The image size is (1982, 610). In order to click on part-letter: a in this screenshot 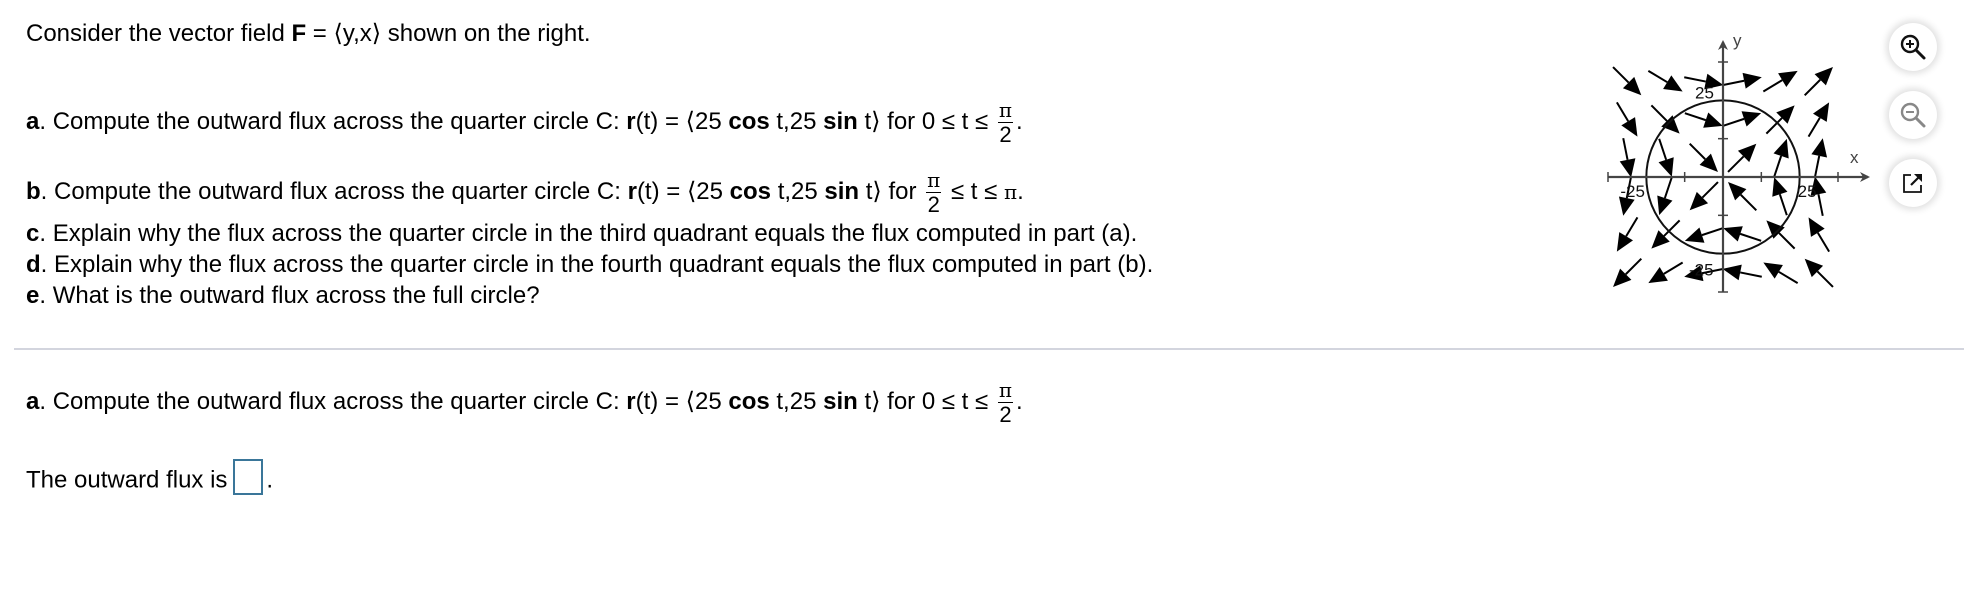, I will do `click(33, 401)`.